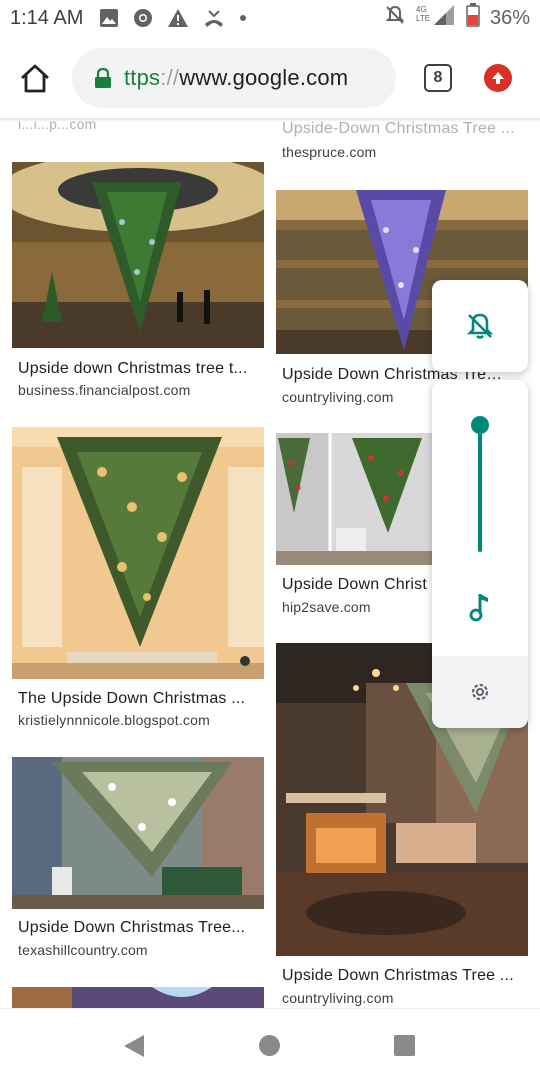 Image resolution: width=540 pixels, height=1080 pixels. What do you see at coordinates (480, 554) in the screenshot?
I see `volume-panel` at bounding box center [480, 554].